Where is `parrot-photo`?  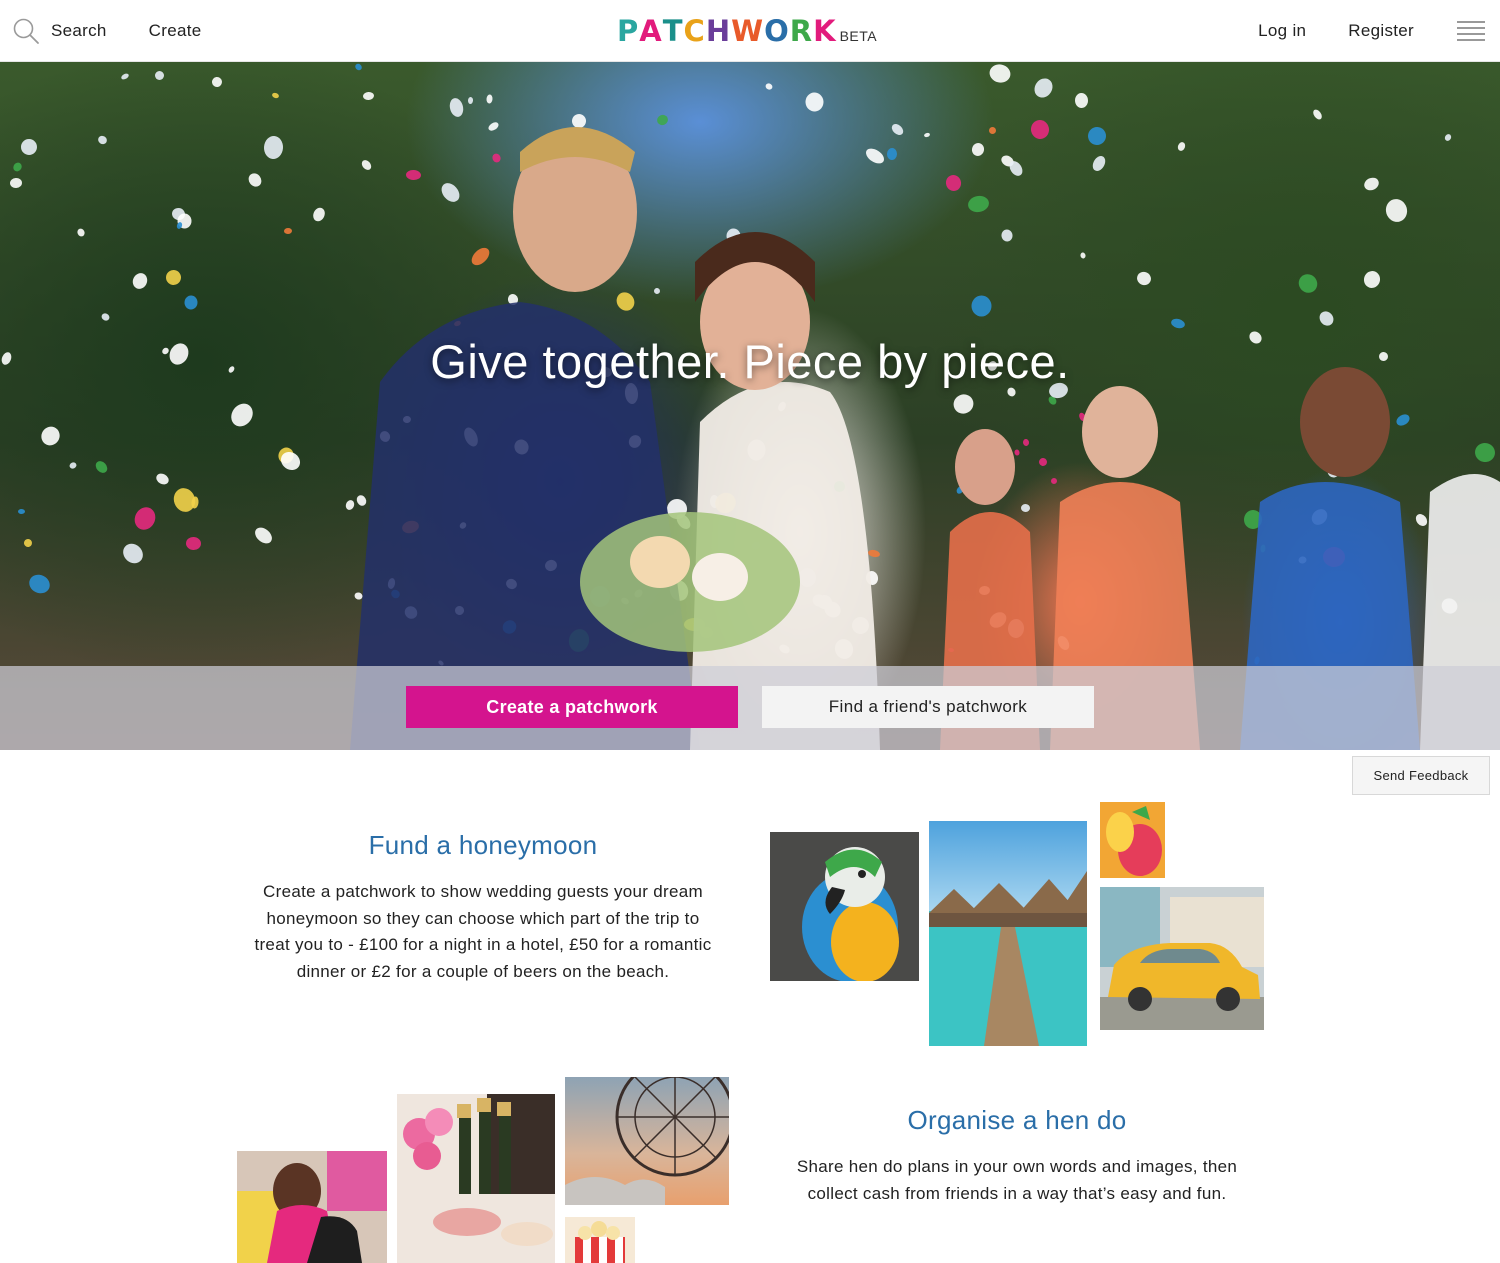
parrot-photo is located at coordinates (844, 906).